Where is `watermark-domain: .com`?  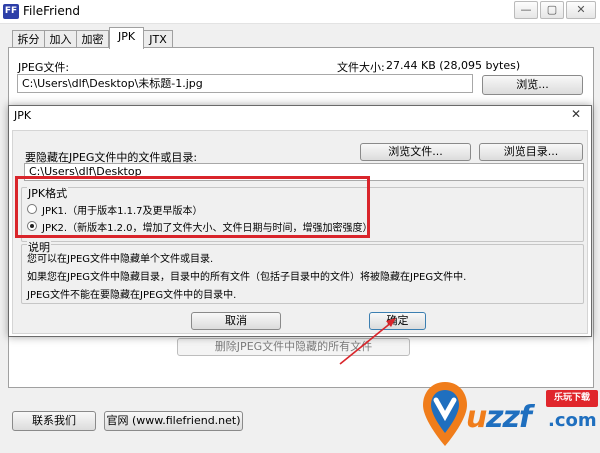 watermark-domain: .com is located at coordinates (572, 420).